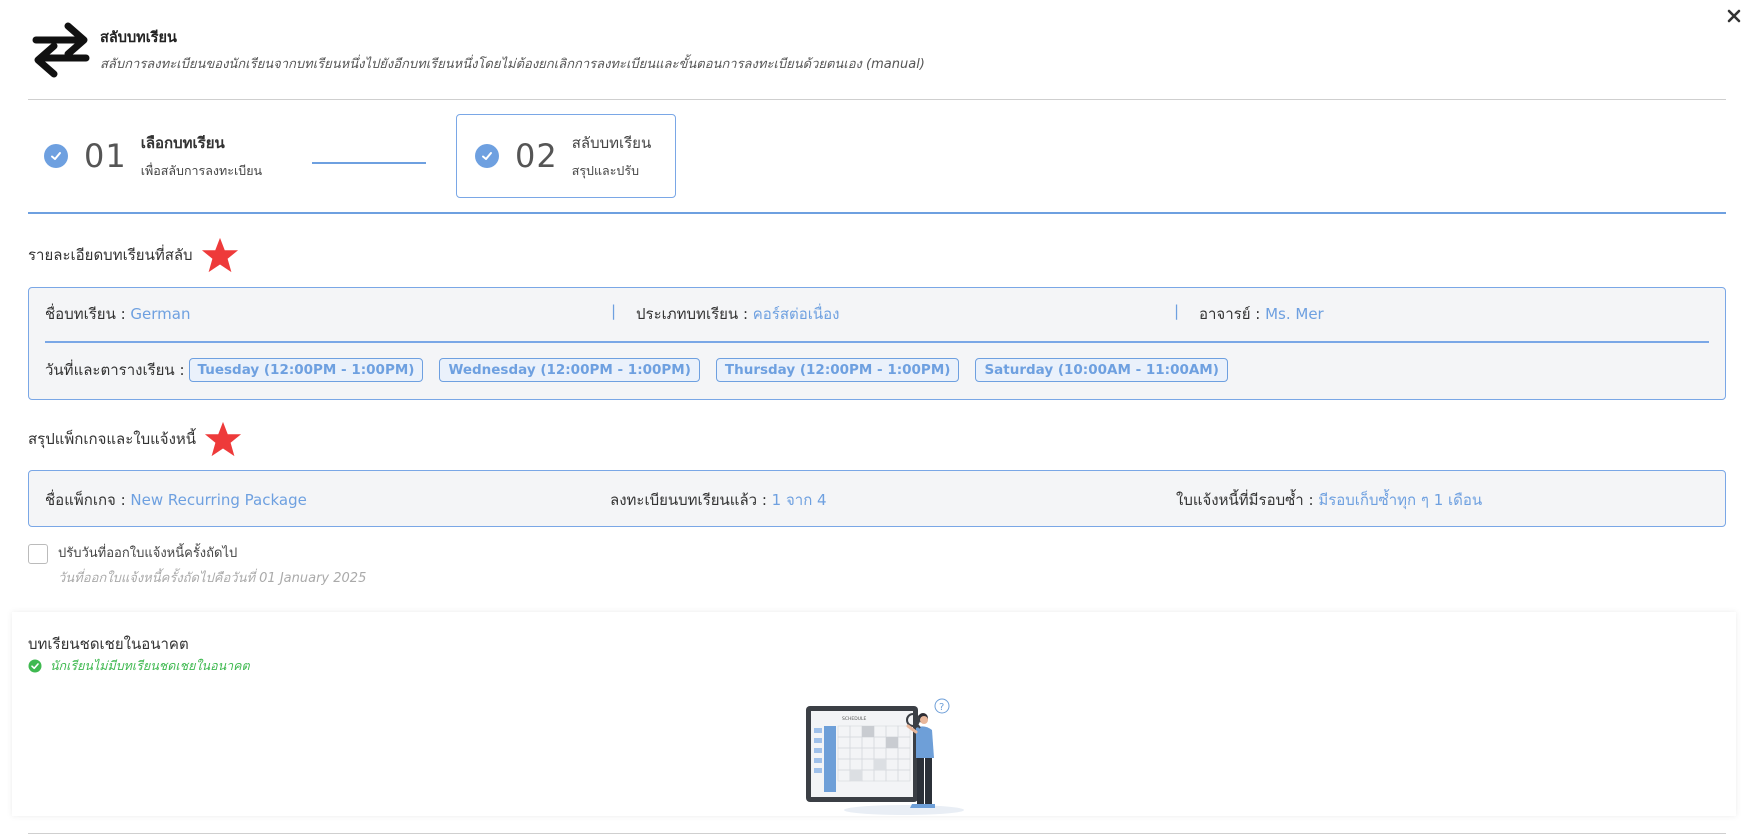 Image resolution: width=1746 pixels, height=838 pixels. Describe the element at coordinates (1247, 500) in the screenshot. I see `field-label: ใบแจ้งหนี้ที่มีรอบซ้ำ :` at that location.